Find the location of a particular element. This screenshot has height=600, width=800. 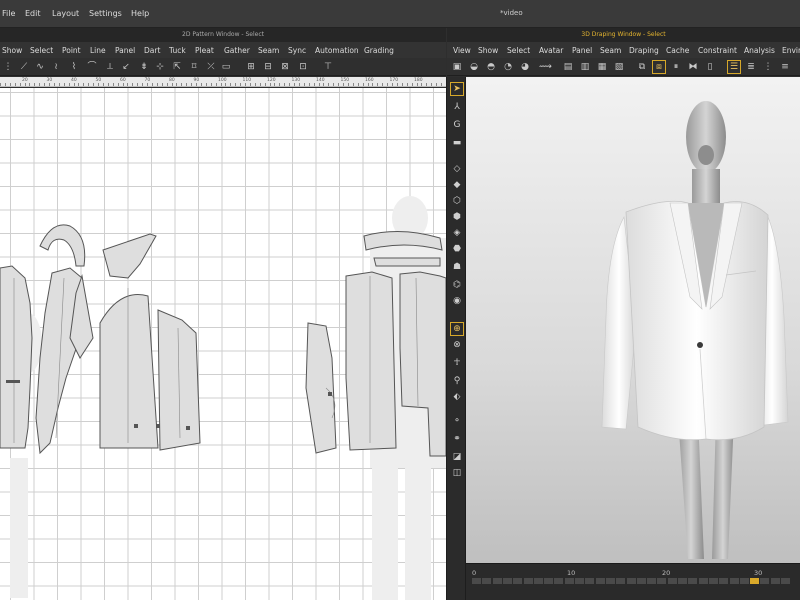

draping-menu-draping: Draping is located at coordinates (644, 50).